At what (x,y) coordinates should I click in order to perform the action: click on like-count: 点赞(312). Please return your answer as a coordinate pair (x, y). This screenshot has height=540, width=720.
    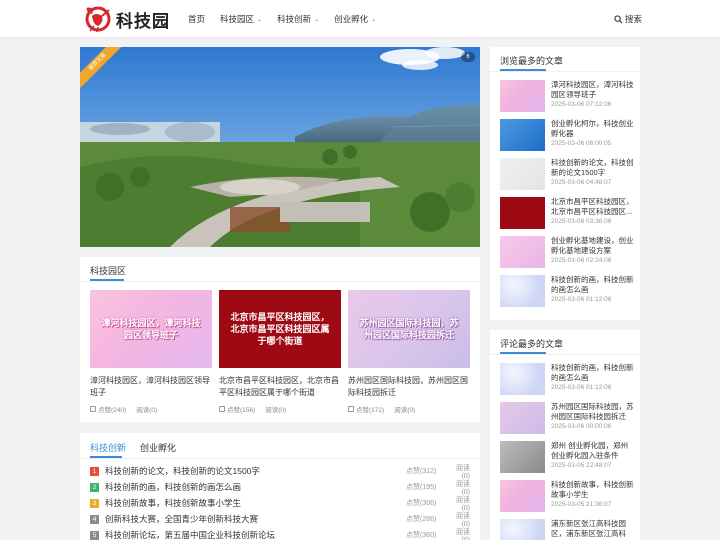
    Looking at the image, I should click on (427, 471).